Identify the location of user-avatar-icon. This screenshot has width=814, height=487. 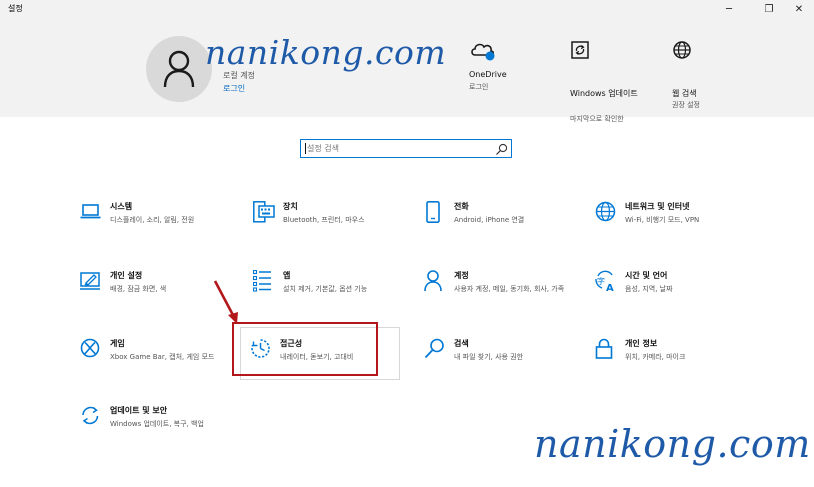
(179, 69).